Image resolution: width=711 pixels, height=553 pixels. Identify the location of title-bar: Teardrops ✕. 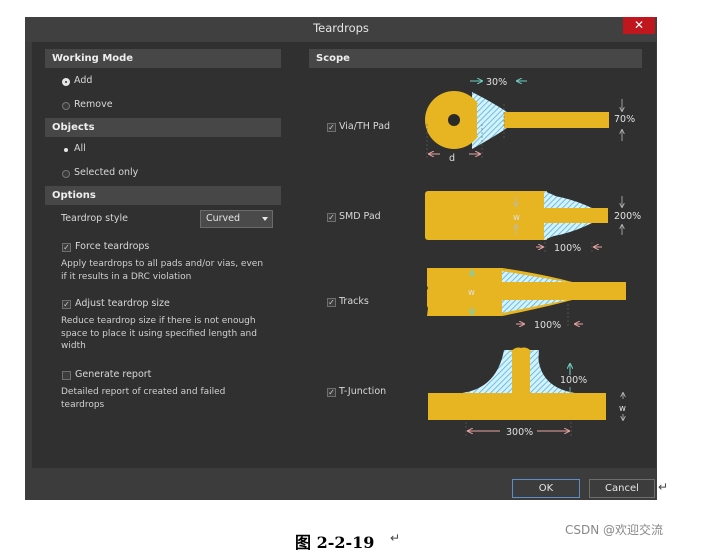
(341, 29).